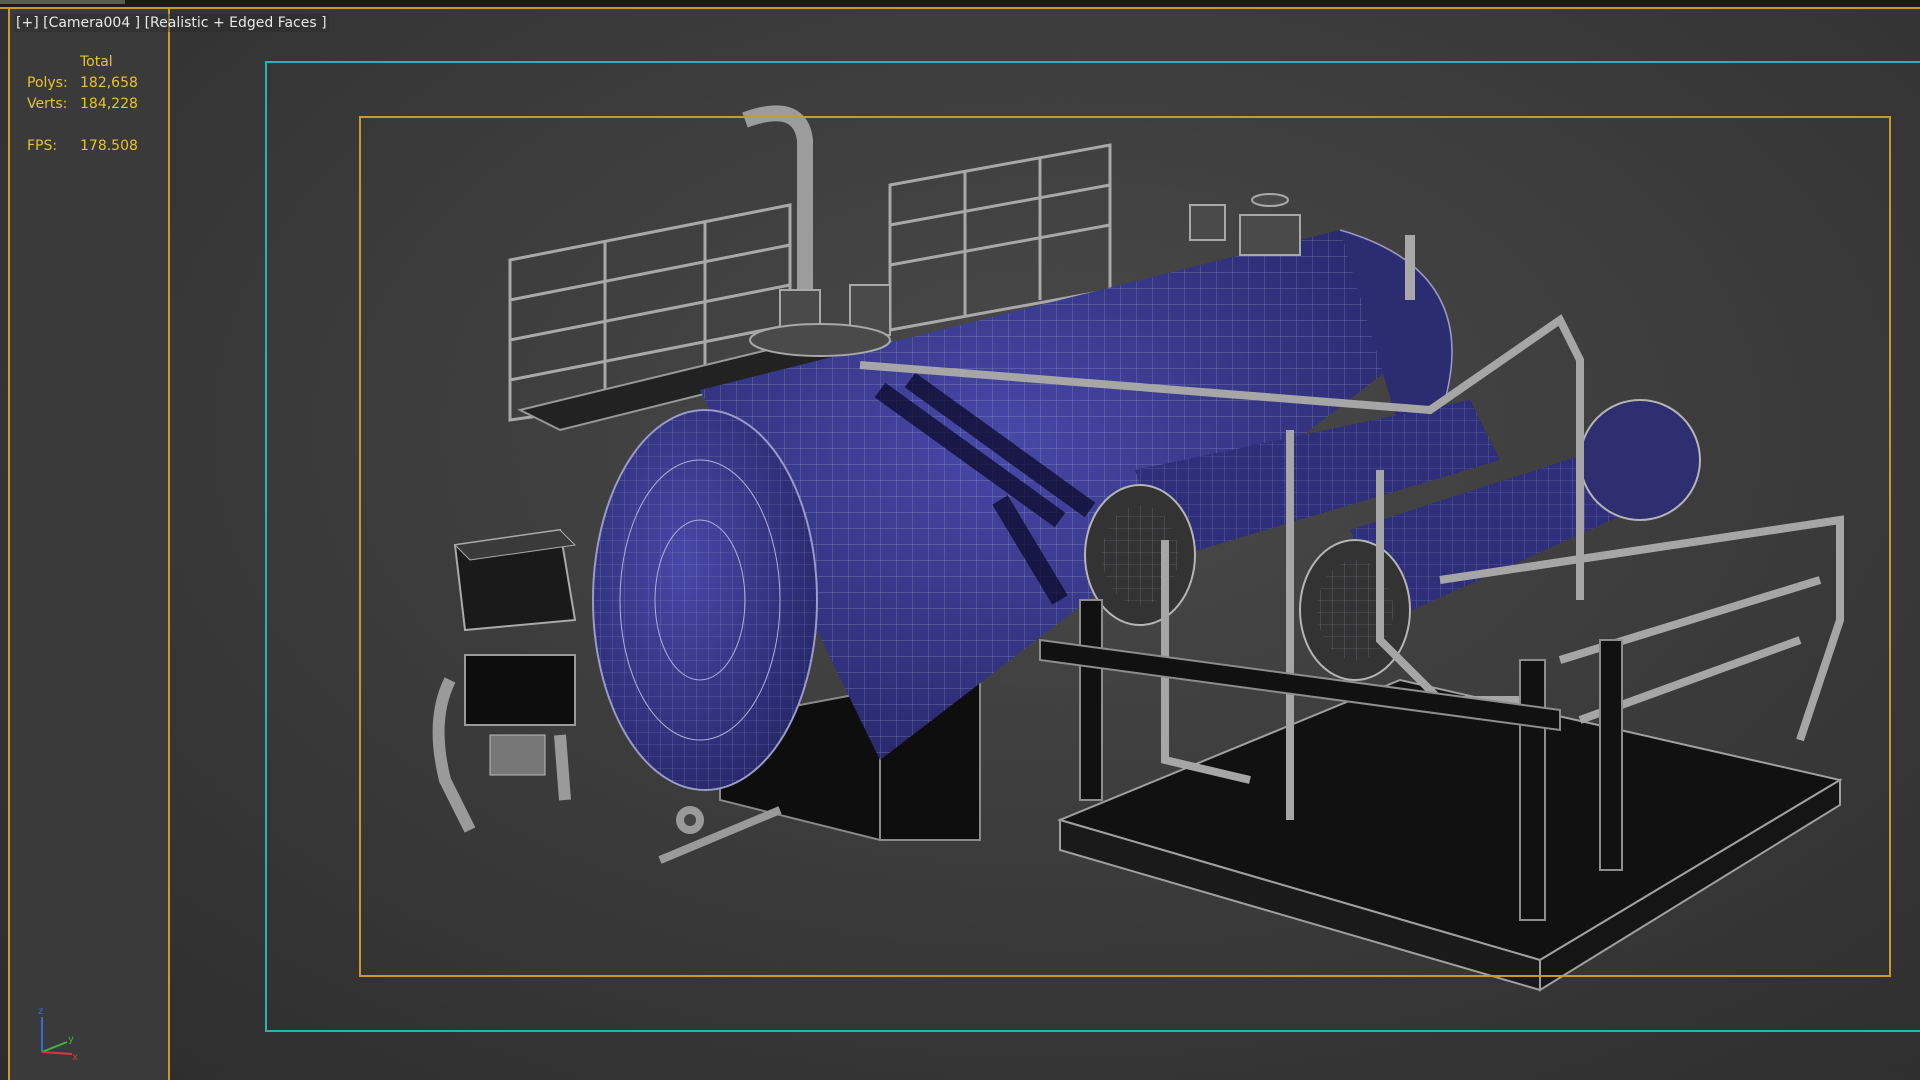 Image resolution: width=1920 pixels, height=1080 pixels. Describe the element at coordinates (58, 1034) in the screenshot. I see `axis-tripod-icon: z y x` at that location.